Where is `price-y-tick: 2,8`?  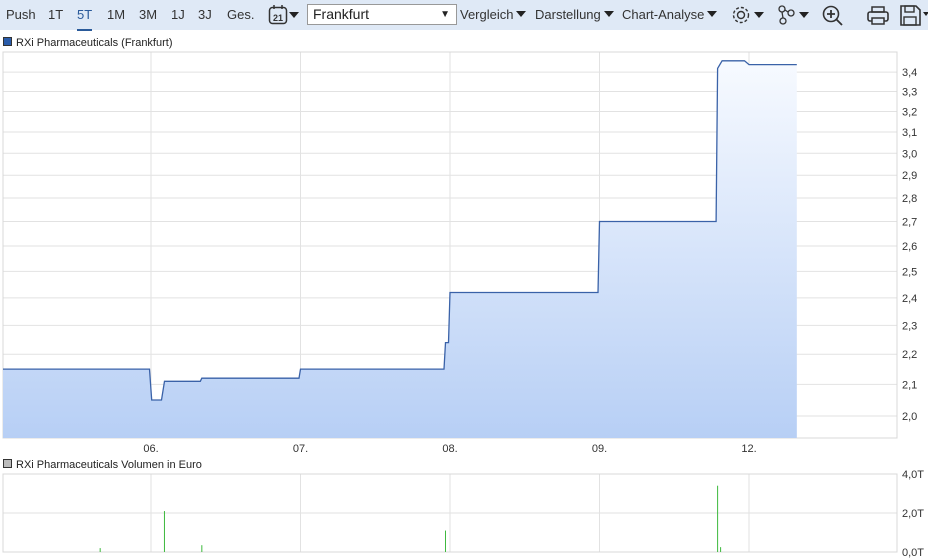 price-y-tick: 2,8 is located at coordinates (909, 199).